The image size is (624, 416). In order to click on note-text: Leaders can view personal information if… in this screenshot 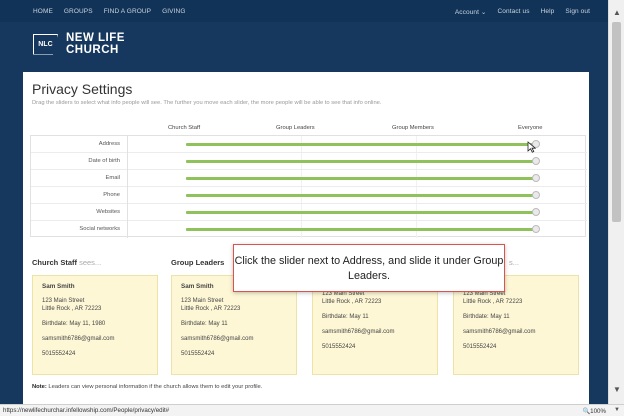, I will do `click(154, 387)`.